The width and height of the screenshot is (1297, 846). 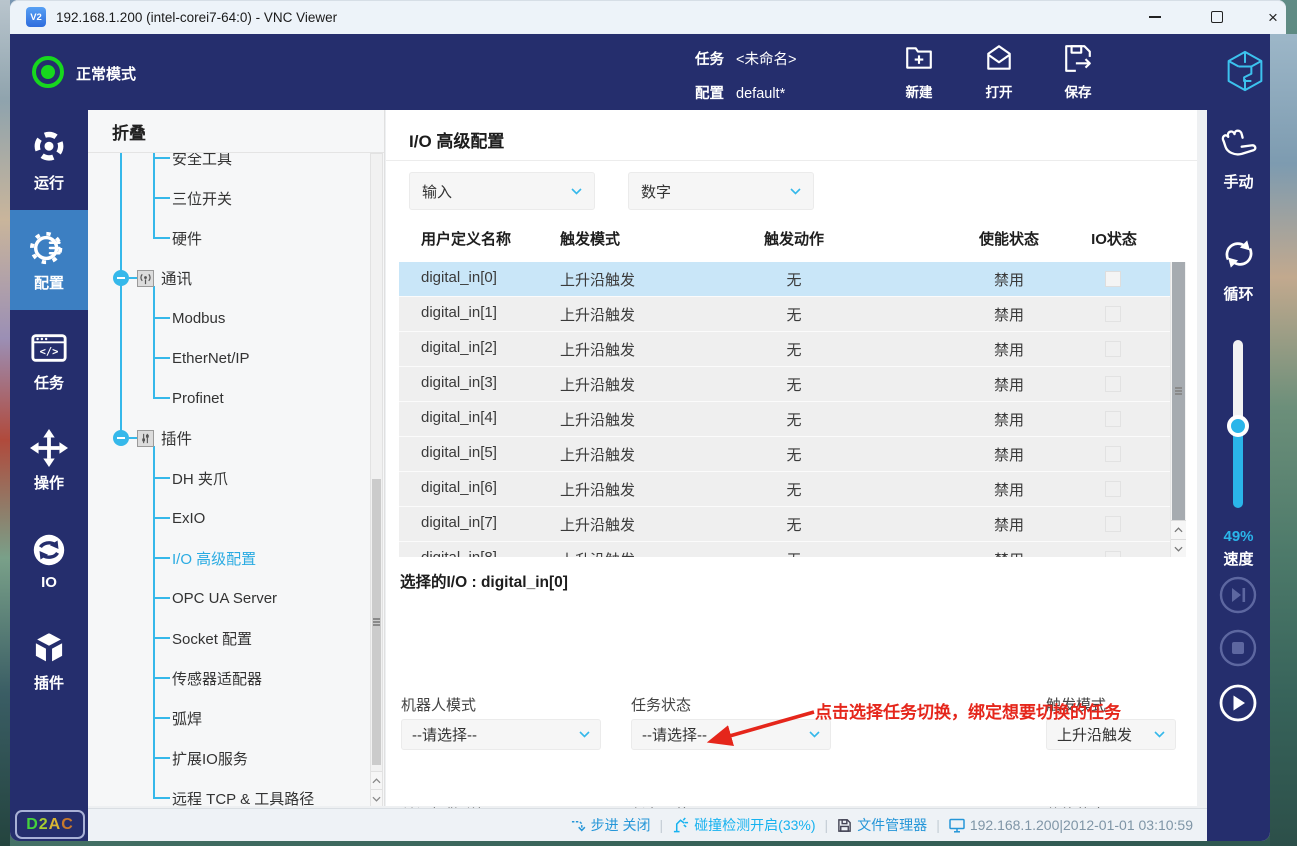 What do you see at coordinates (919, 72) in the screenshot?
I see `new-button: 新建` at bounding box center [919, 72].